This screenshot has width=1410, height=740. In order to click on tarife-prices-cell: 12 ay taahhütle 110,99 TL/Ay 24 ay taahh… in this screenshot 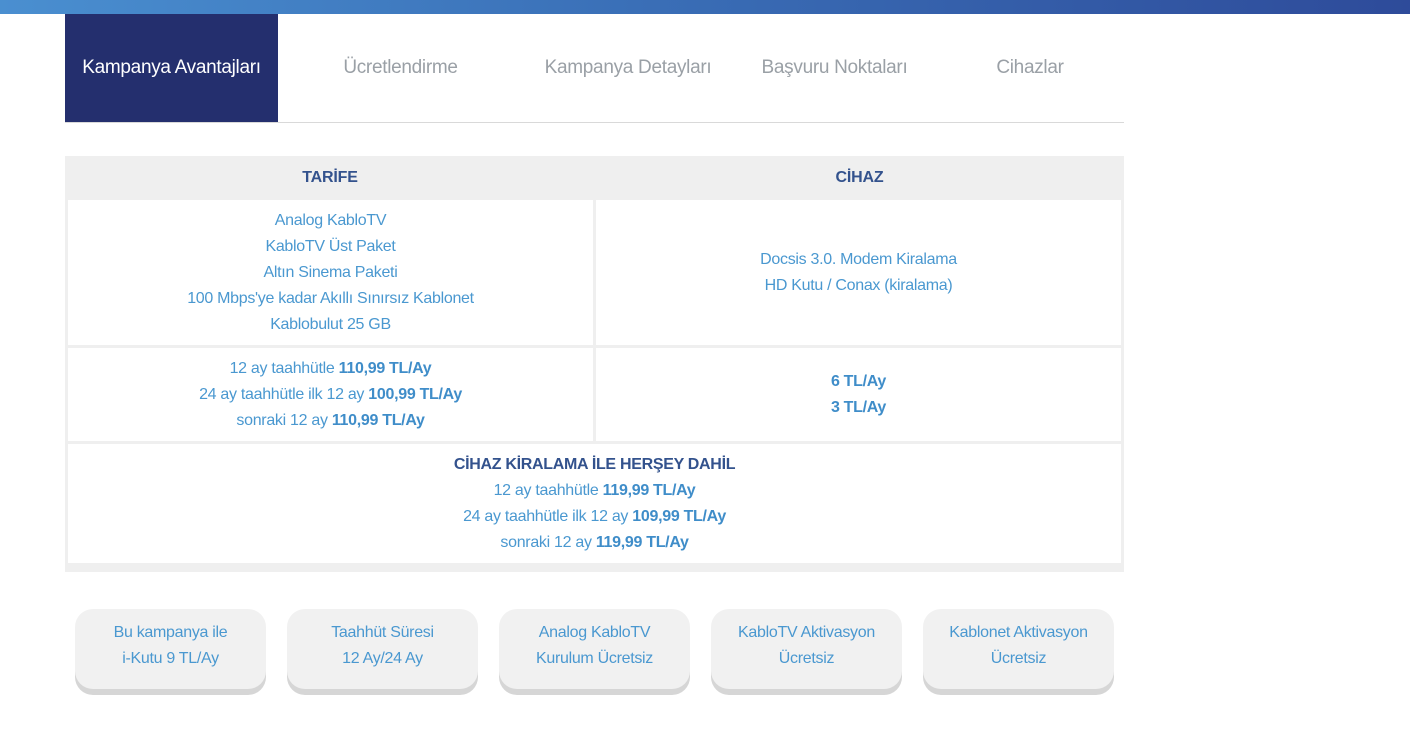, I will do `click(330, 394)`.